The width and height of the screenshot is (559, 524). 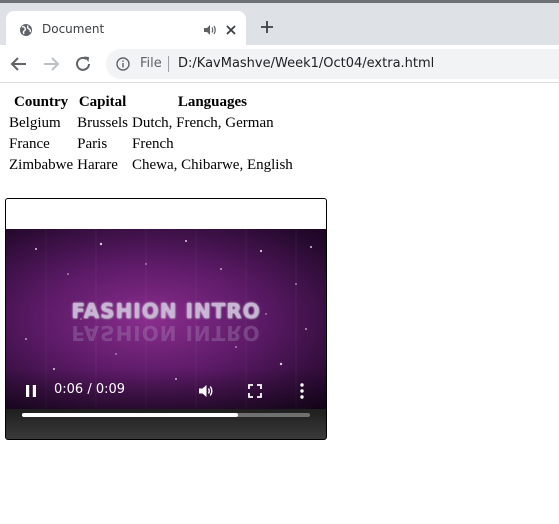 I want to click on address-bar: File D:/KavMashve/Week1/Oct04/extra.html, so click(x=332, y=64).